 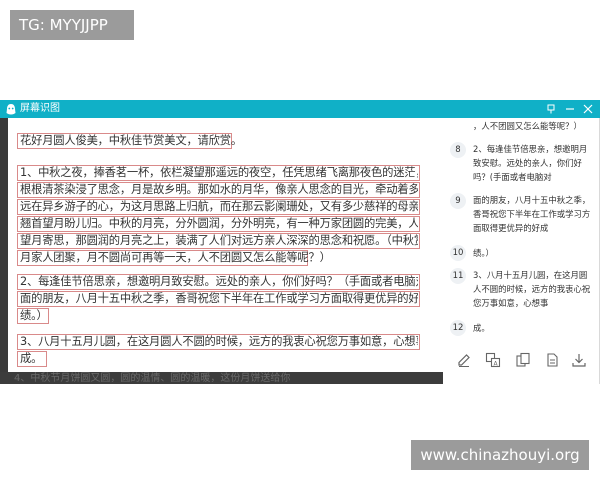 I want to click on text-line: 2、每逢佳节倍思亲，想邀明月致安慰。远处的亲人，你们好吗？（手面或者电脑对, so click(x=219, y=281).